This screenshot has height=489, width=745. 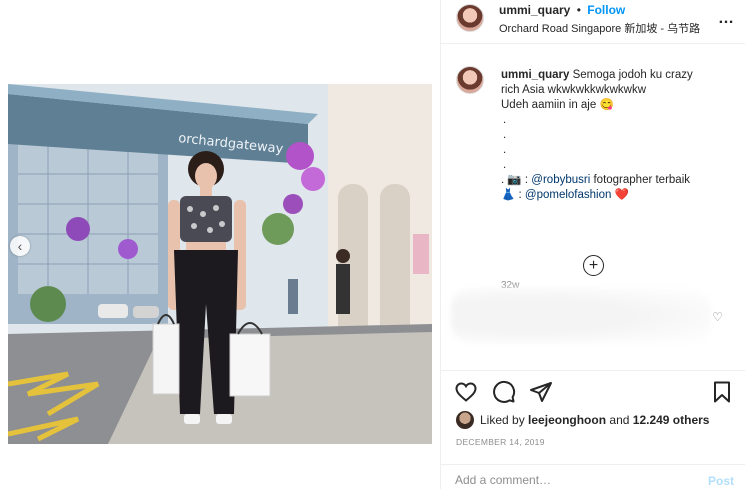 What do you see at coordinates (619, 420) in the screenshot?
I see `likes-middle: and` at bounding box center [619, 420].